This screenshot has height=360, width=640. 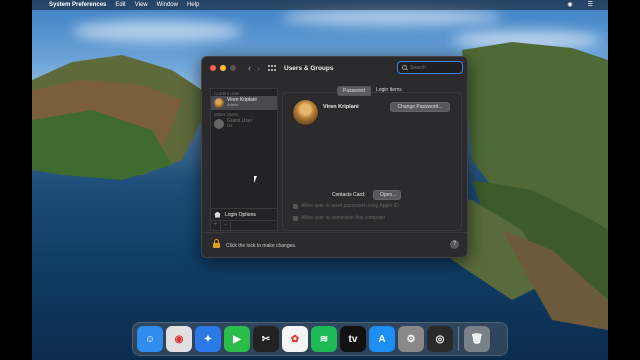 I want to click on login-options-item: Login Options, so click(x=244, y=214).